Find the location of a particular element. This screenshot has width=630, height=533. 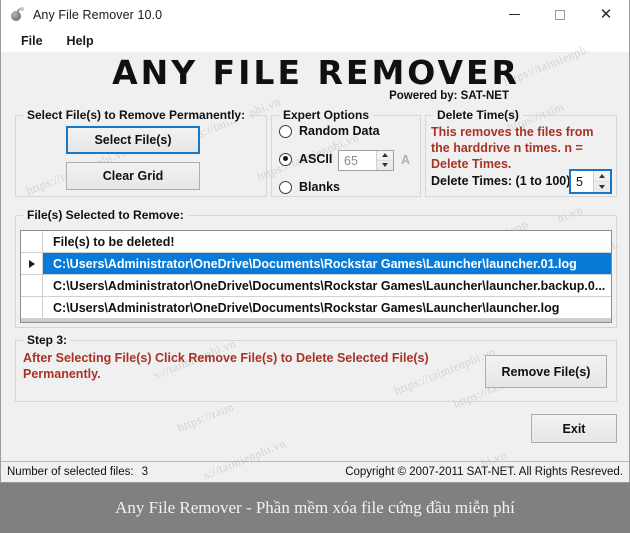

grid-column-header: File(s) to be deleted! is located at coordinates (327, 242).